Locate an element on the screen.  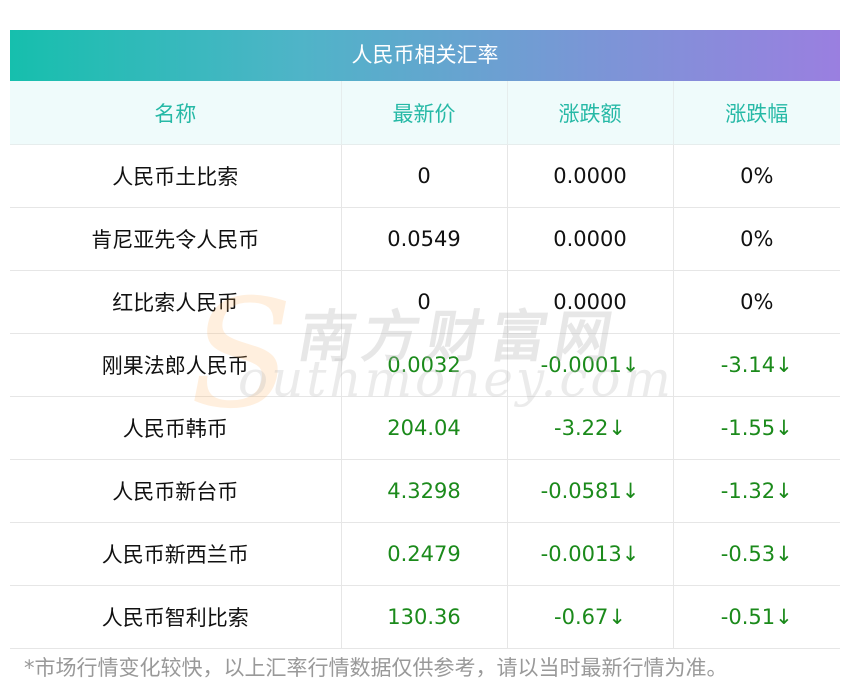
table-row: 红比索人民币 0 0.0000 0% is located at coordinates (425, 302).